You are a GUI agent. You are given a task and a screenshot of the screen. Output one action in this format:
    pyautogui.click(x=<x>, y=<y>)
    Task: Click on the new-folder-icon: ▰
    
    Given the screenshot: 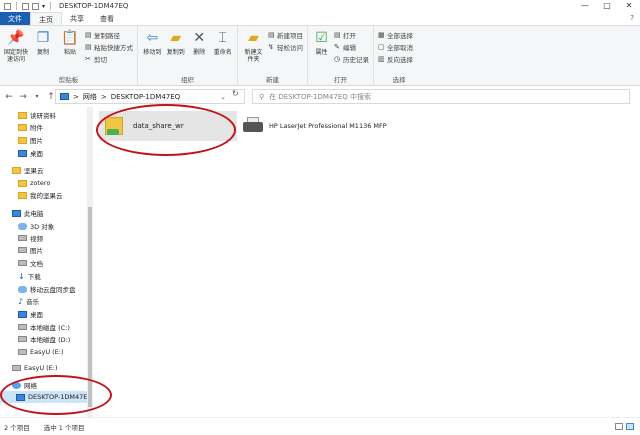 What is the action you would take?
    pyautogui.click(x=253, y=37)
    